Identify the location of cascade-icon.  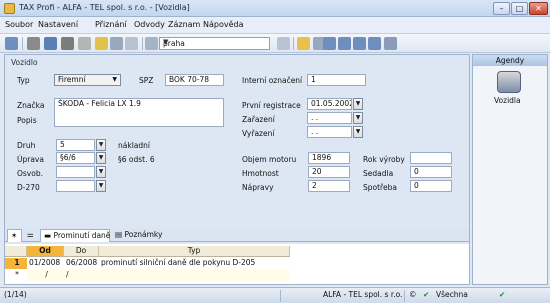
(374, 43).